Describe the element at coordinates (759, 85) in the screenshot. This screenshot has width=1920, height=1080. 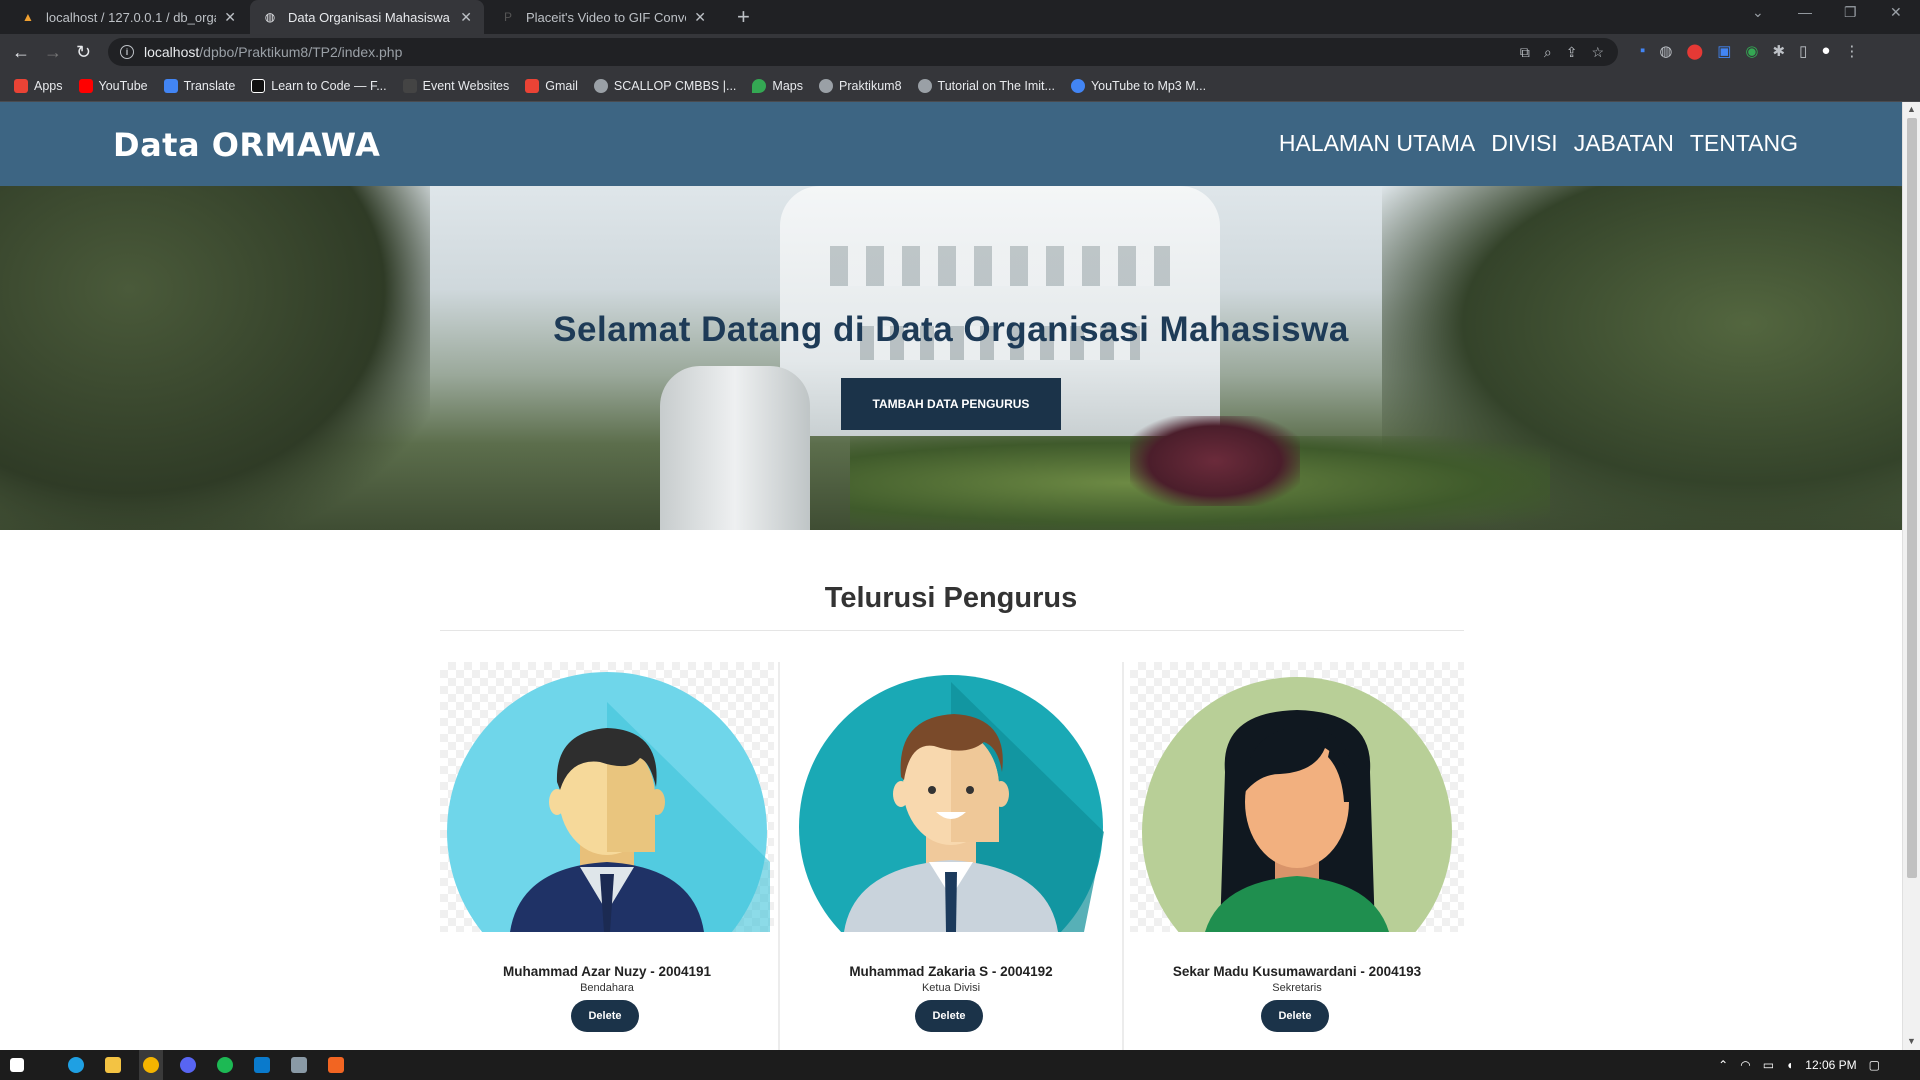
I see `maps-pin-icon` at that location.